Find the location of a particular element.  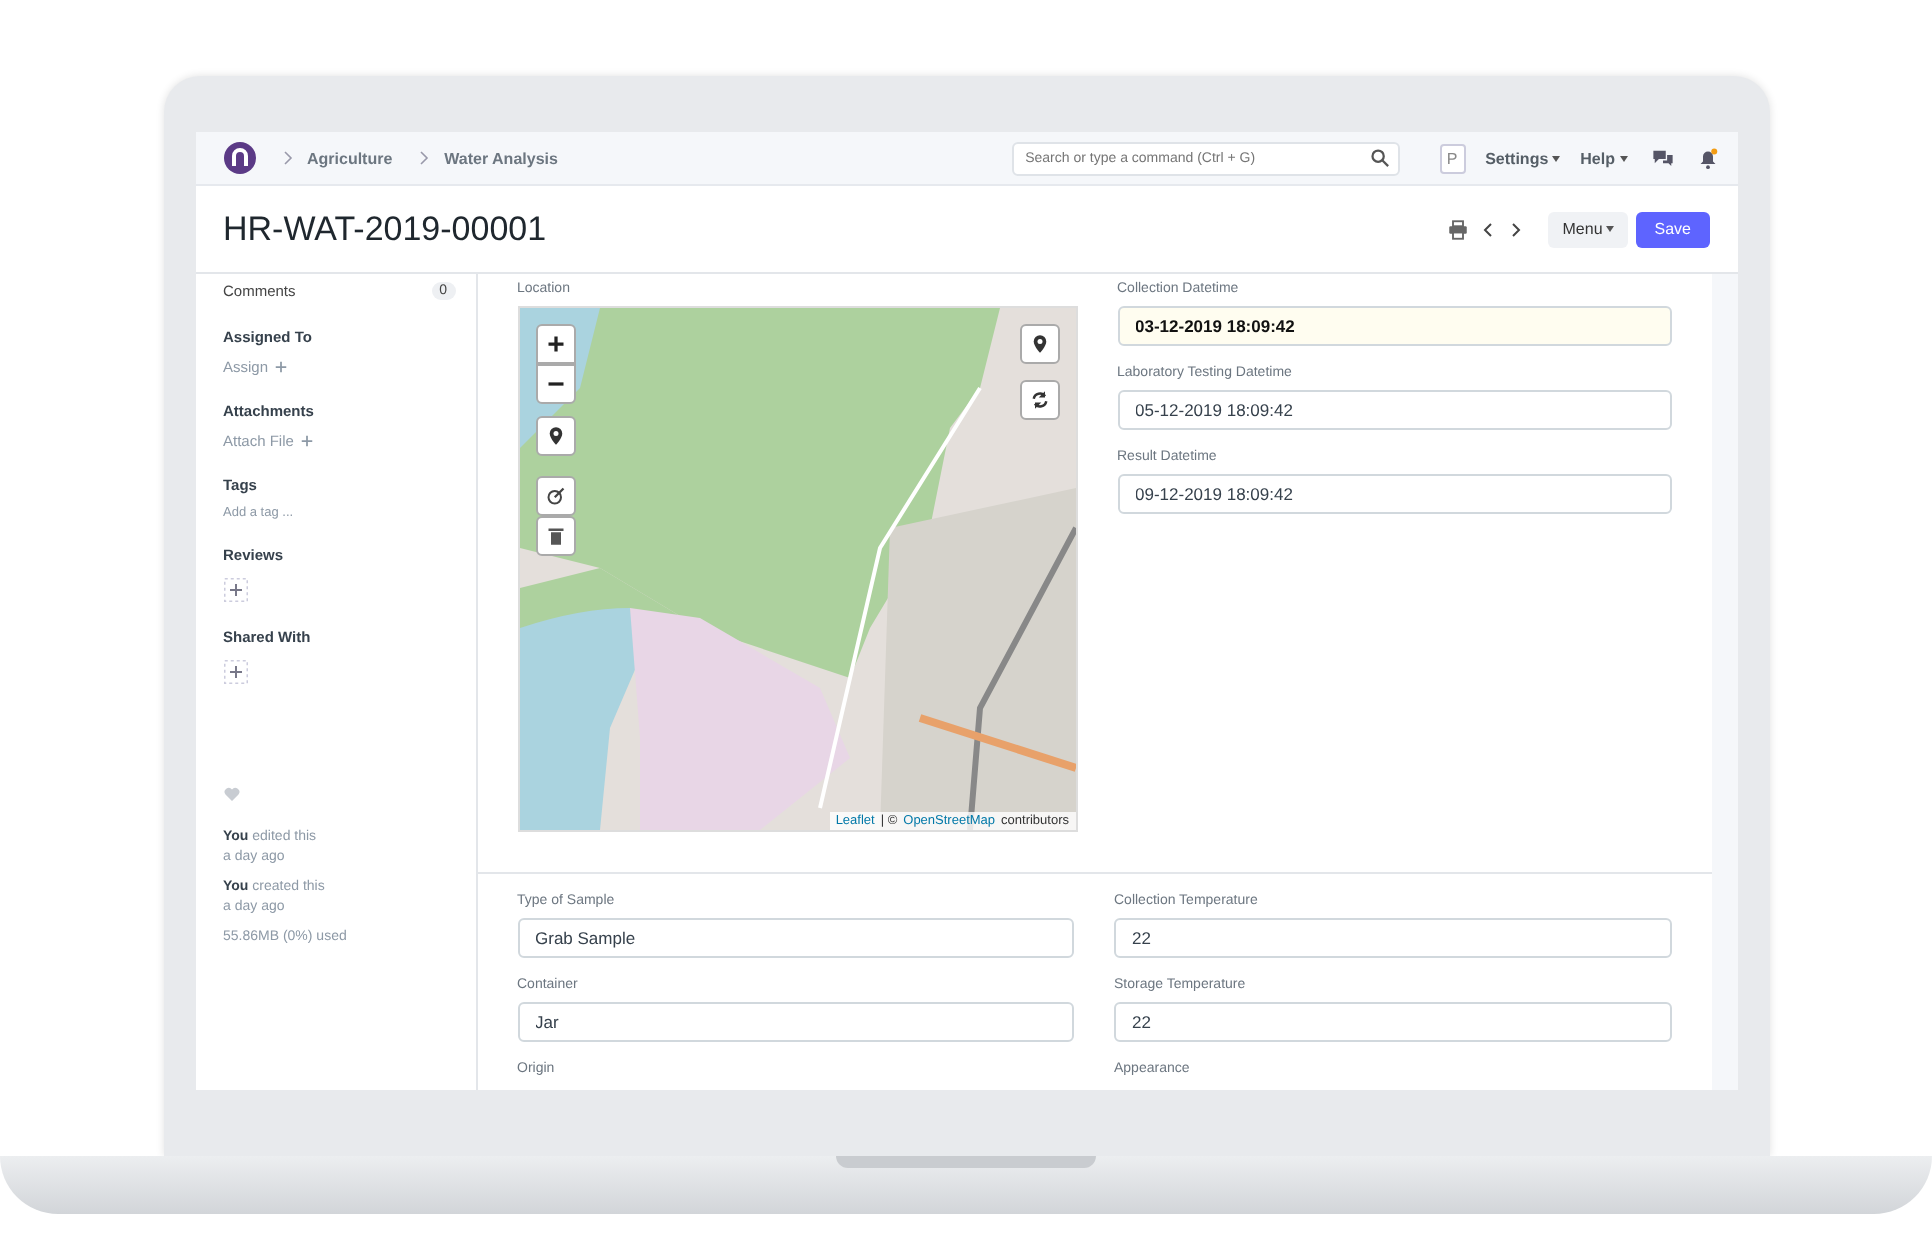

next-icon is located at coordinates (1516, 229).